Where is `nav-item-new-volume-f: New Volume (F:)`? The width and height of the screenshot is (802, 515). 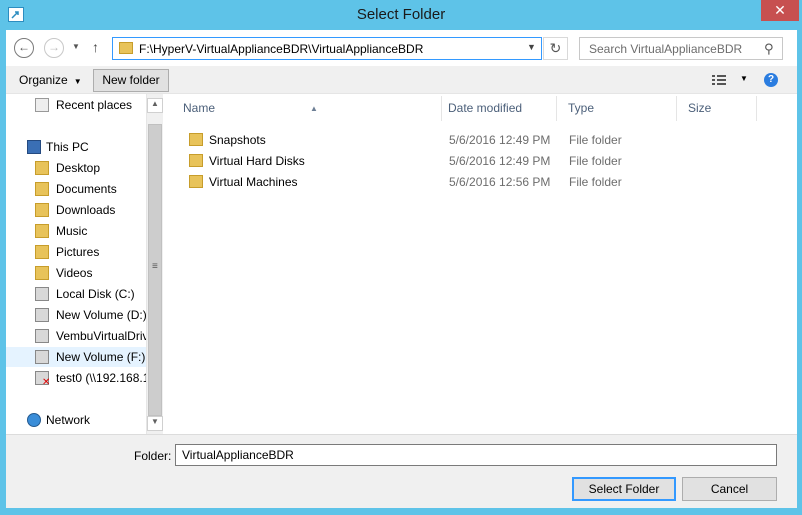
nav-item-new-volume-f: New Volume (F:) is located at coordinates (76, 357).